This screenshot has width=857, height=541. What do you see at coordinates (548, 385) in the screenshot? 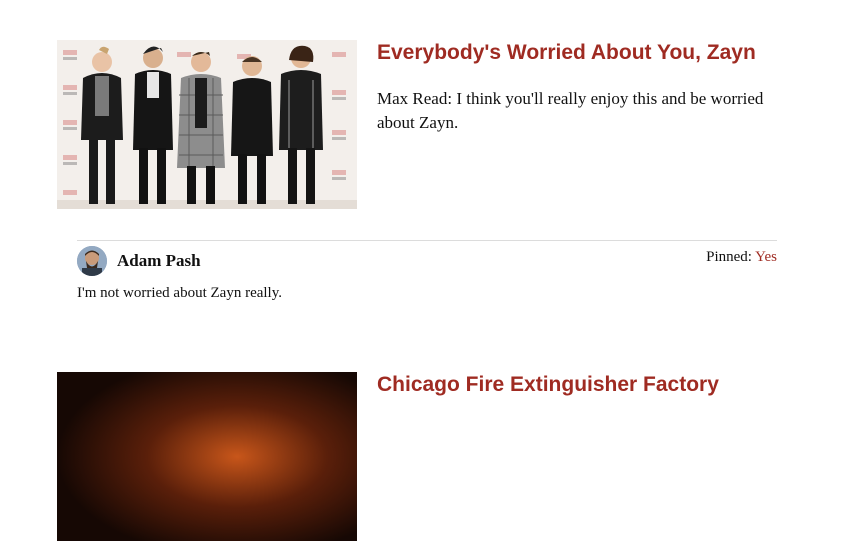
I see `article-title: Chicago Fire Extinguisher Factory` at bounding box center [548, 385].